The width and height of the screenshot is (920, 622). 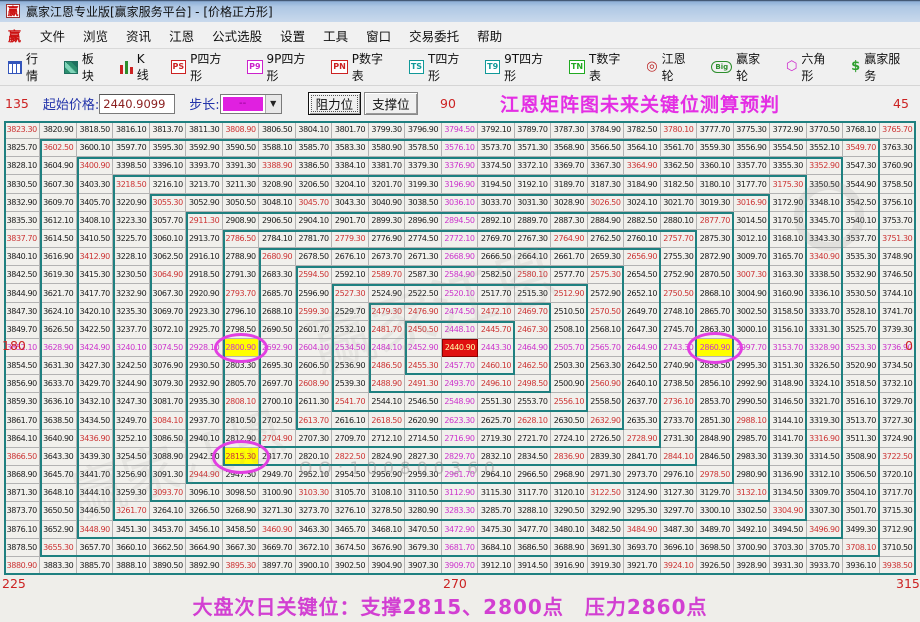 I want to click on matrix-cell: 2503.30, so click(x=569, y=366).